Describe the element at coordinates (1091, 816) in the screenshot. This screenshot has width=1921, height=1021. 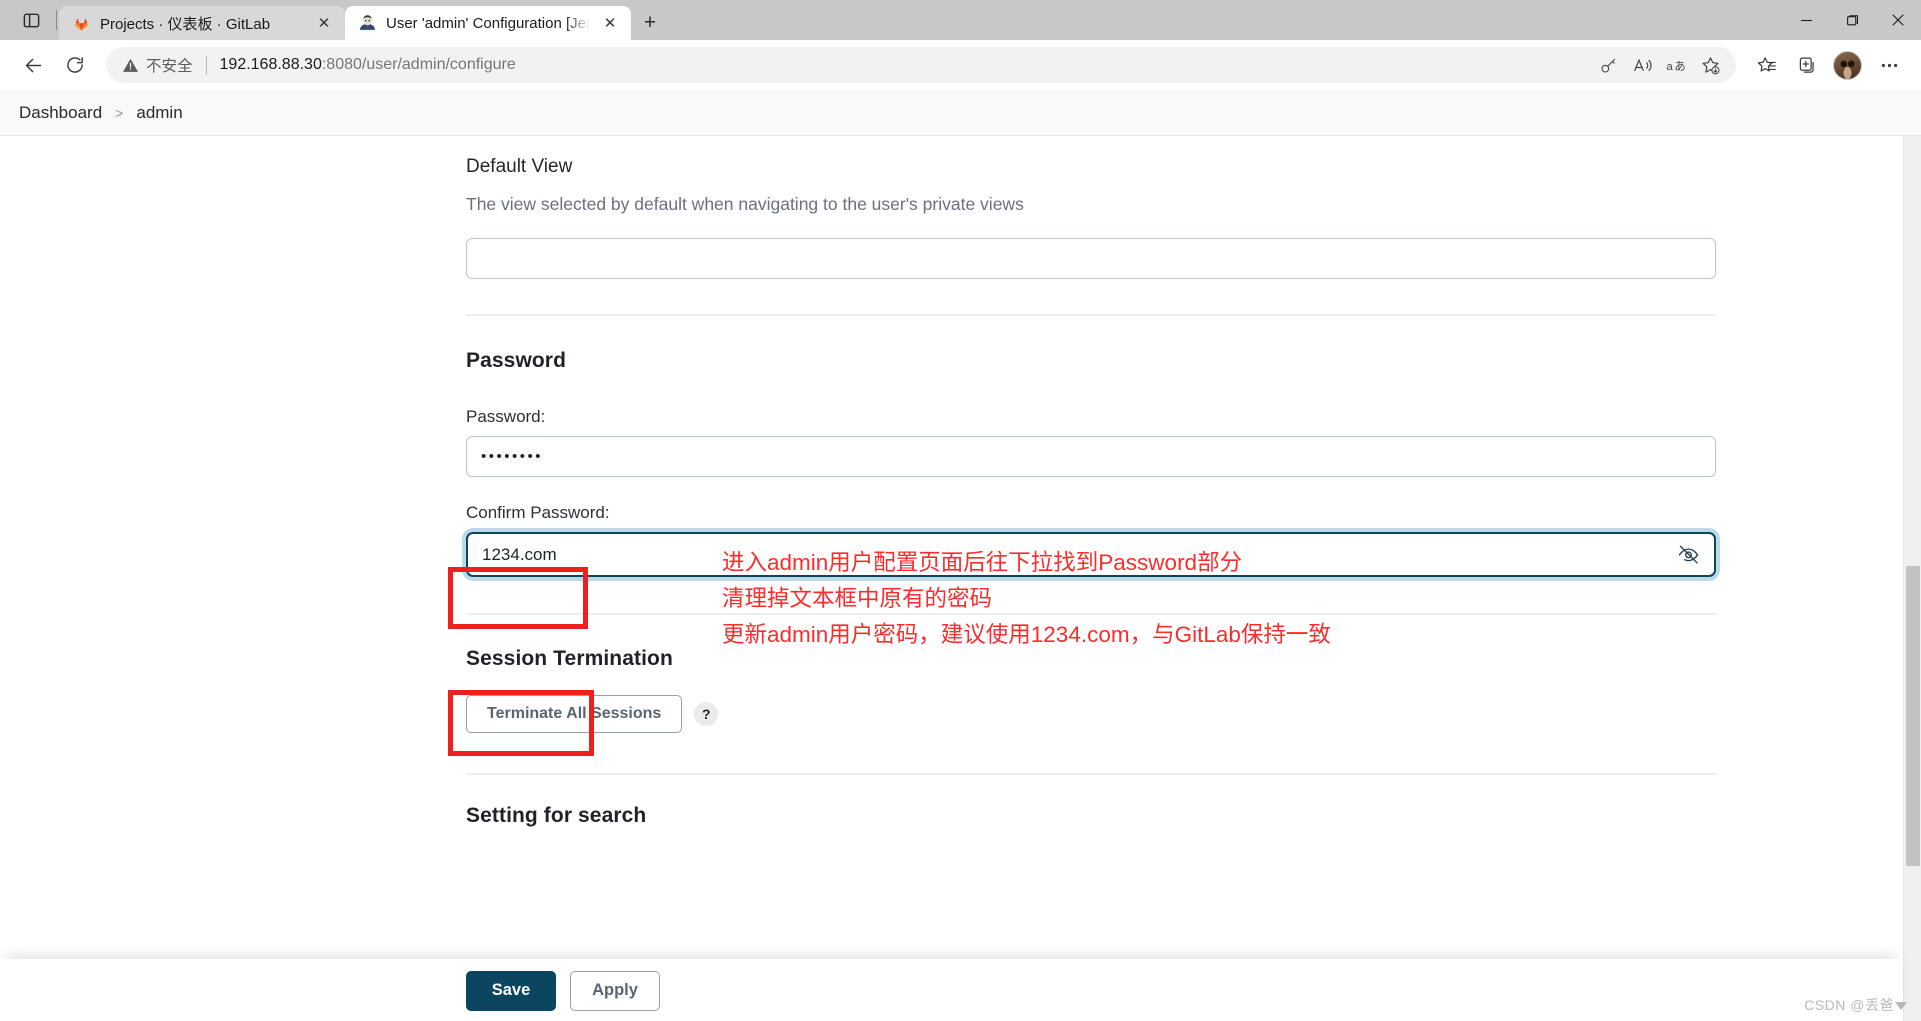
I see `search-setting-section: Setting for search` at that location.